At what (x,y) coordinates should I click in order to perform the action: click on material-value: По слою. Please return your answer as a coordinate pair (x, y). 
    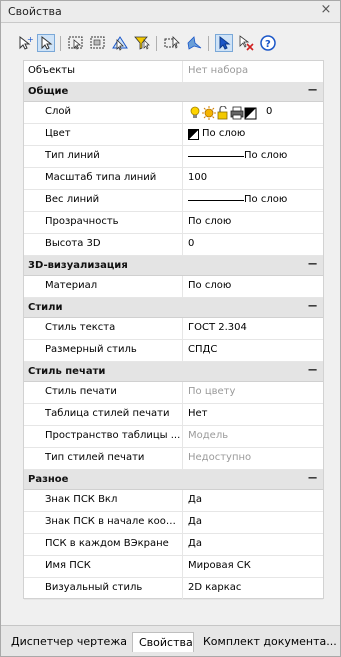
    Looking at the image, I should click on (253, 286).